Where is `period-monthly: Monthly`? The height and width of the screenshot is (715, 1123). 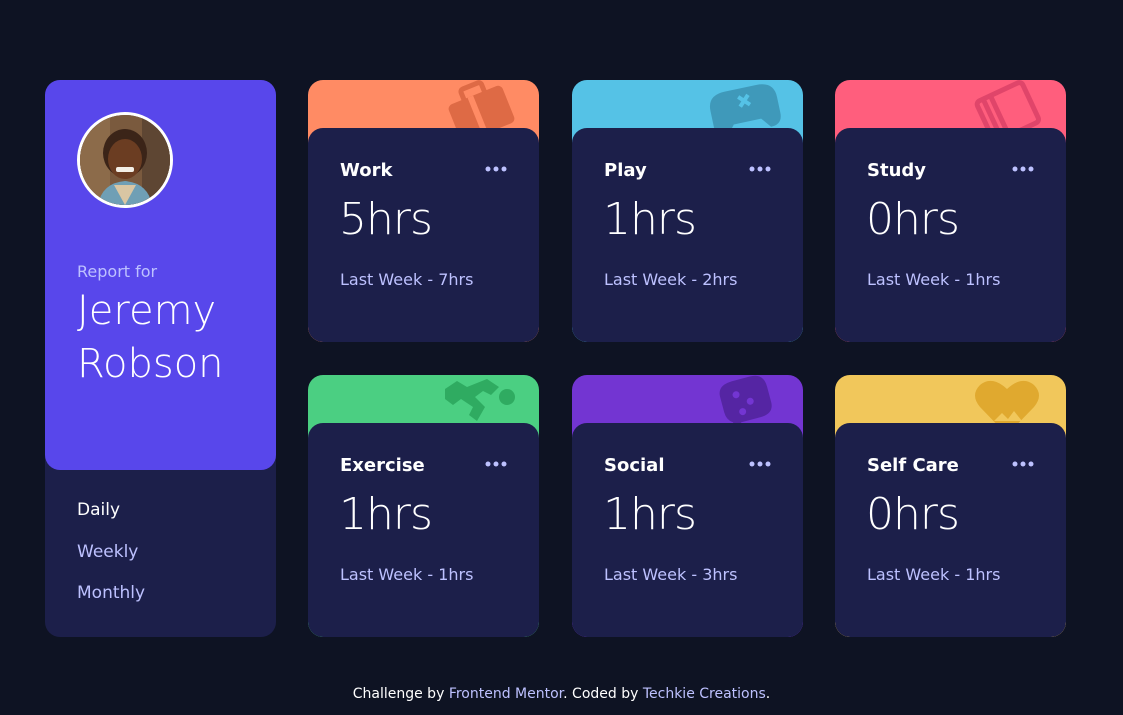
period-monthly: Monthly is located at coordinates (111, 593).